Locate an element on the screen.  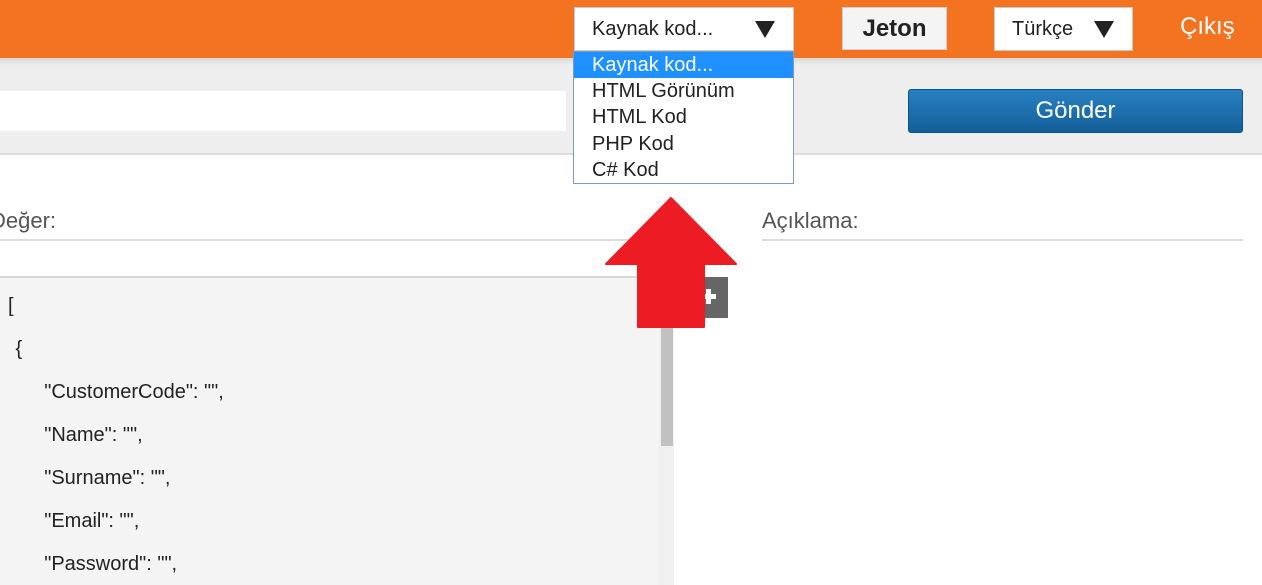
value-label: Değer: is located at coordinates (28, 220).